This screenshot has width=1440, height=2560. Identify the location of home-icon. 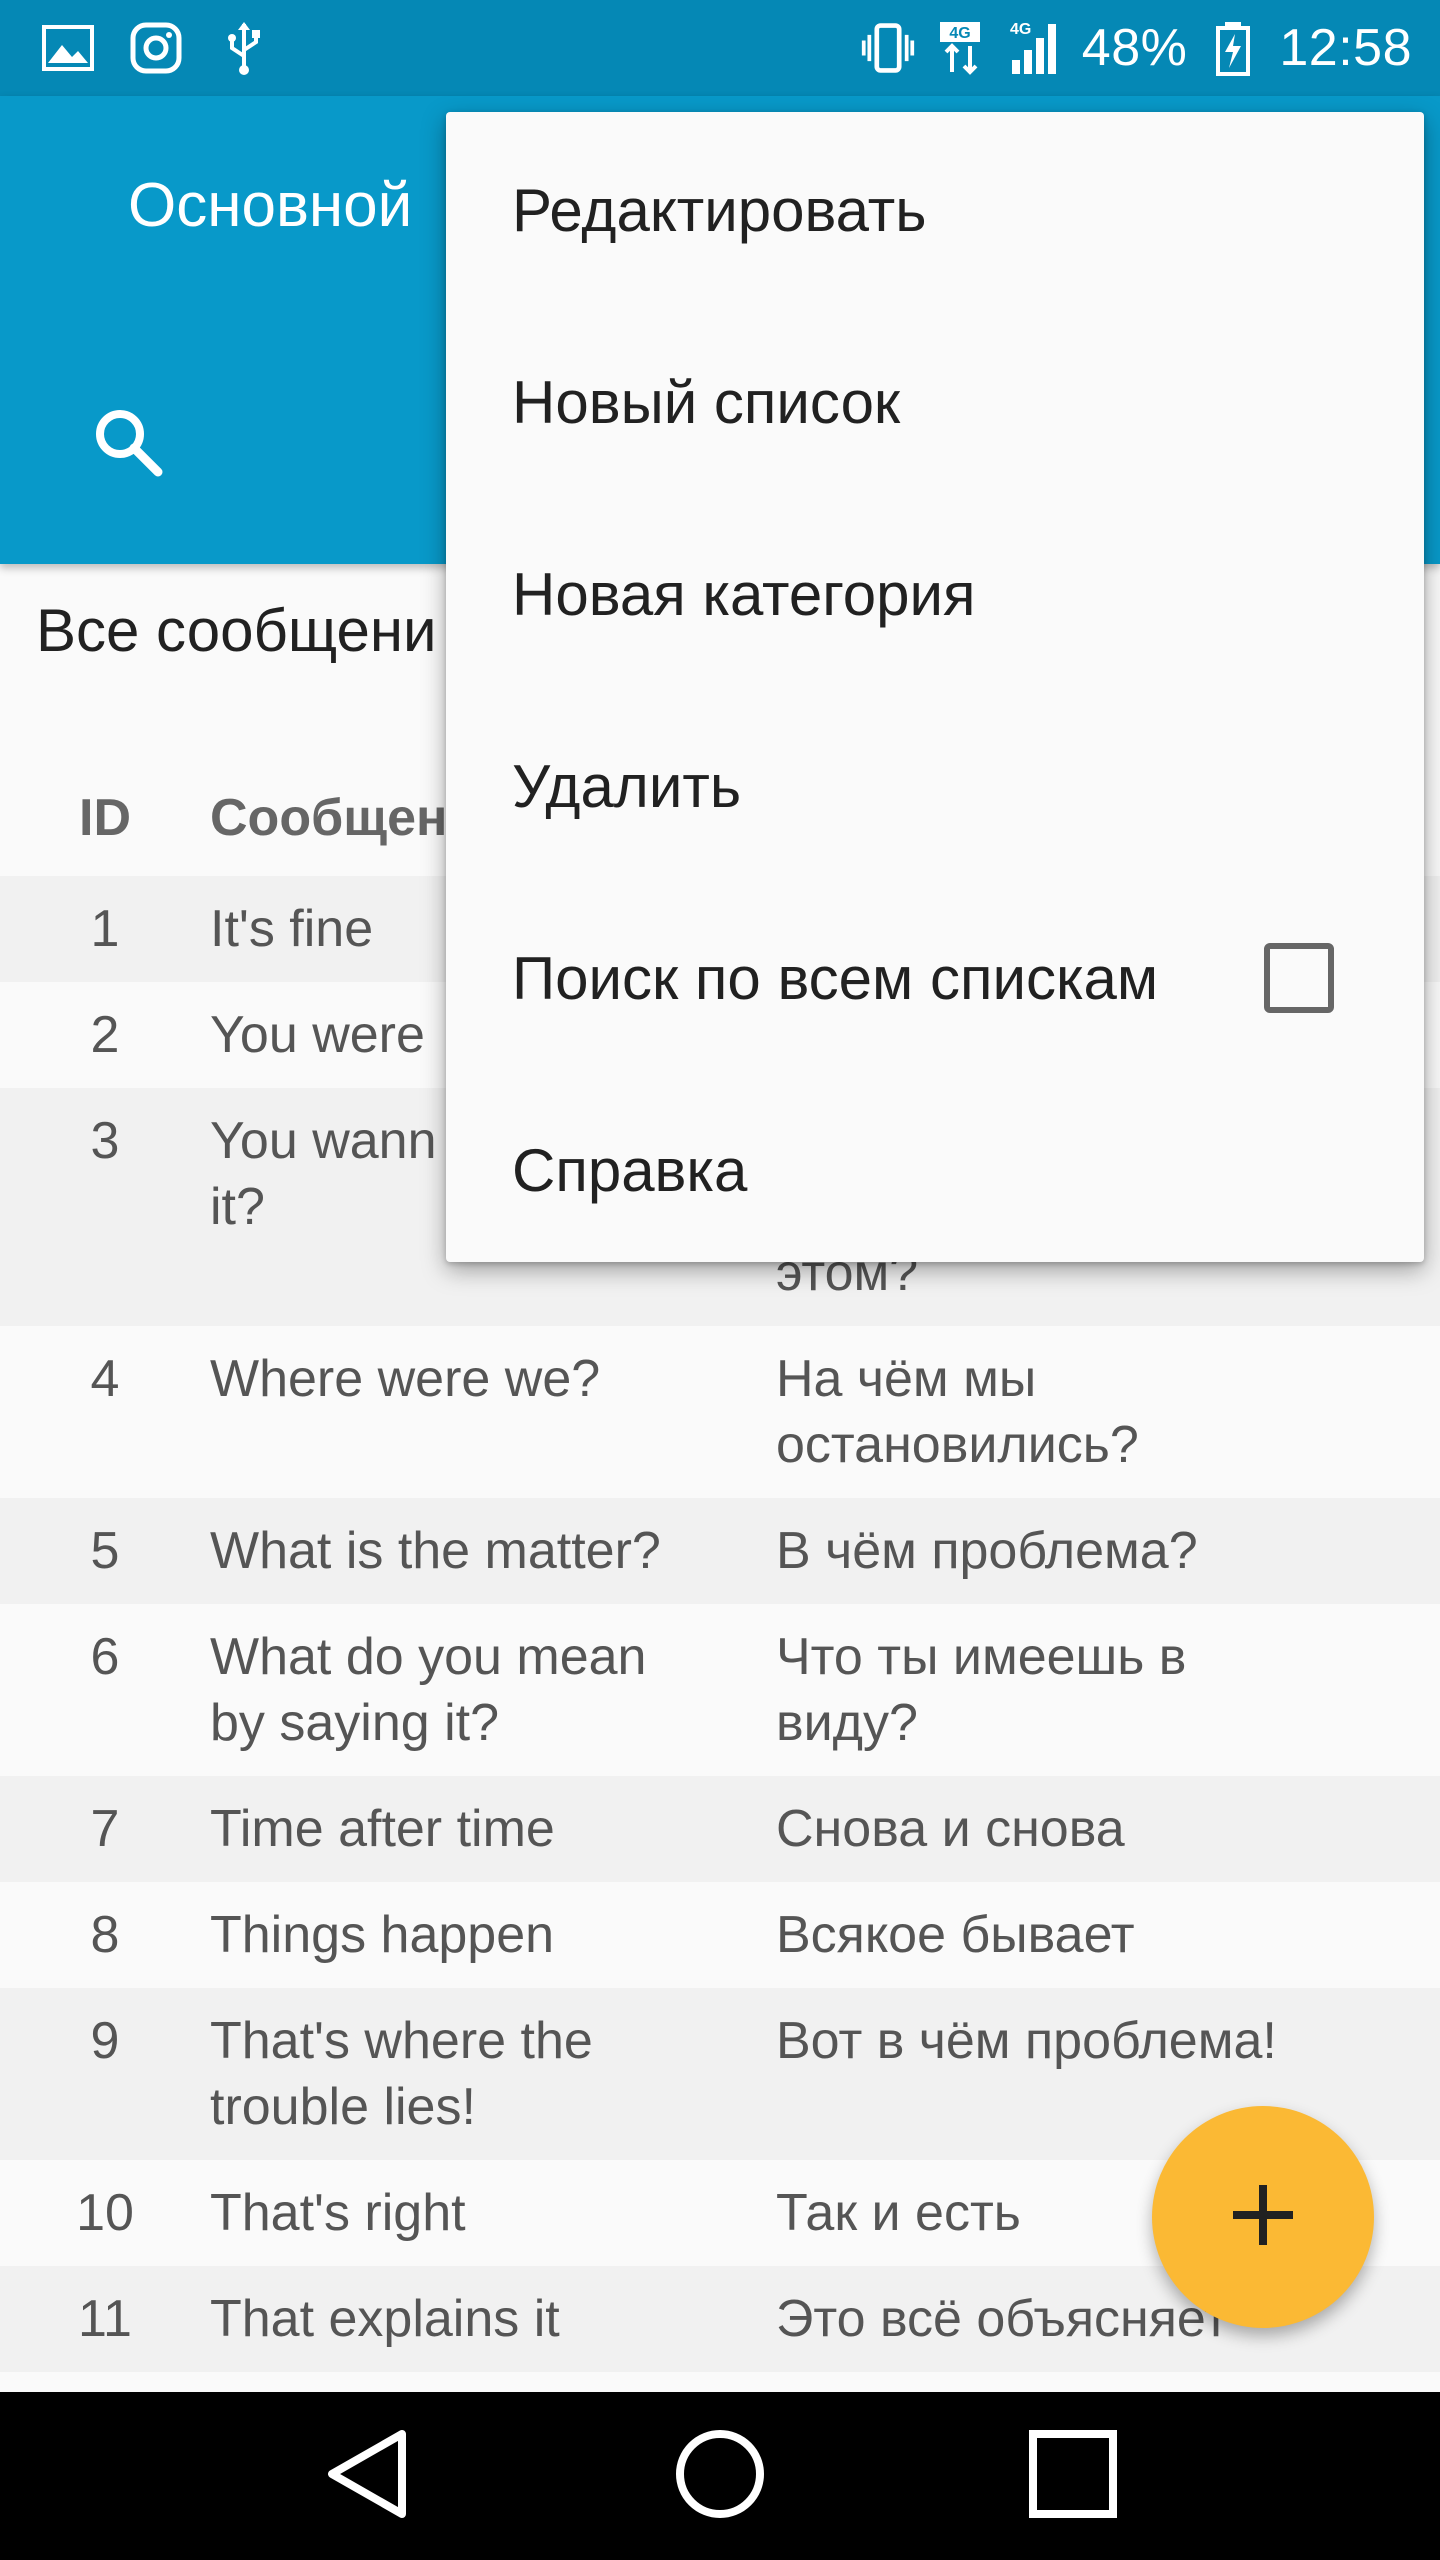
(720, 2476).